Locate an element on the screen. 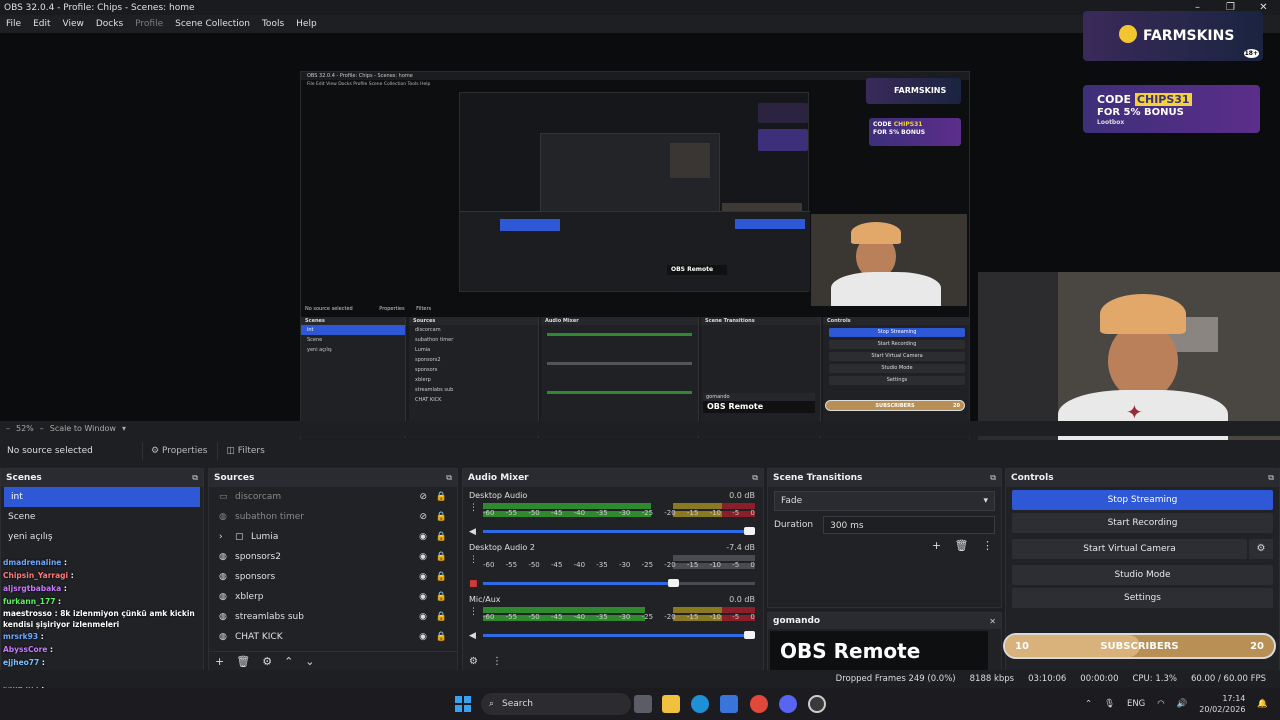 This screenshot has height=720, width=1280. start-virtual-camera-button: Start Virtual Camera is located at coordinates (1129, 549).